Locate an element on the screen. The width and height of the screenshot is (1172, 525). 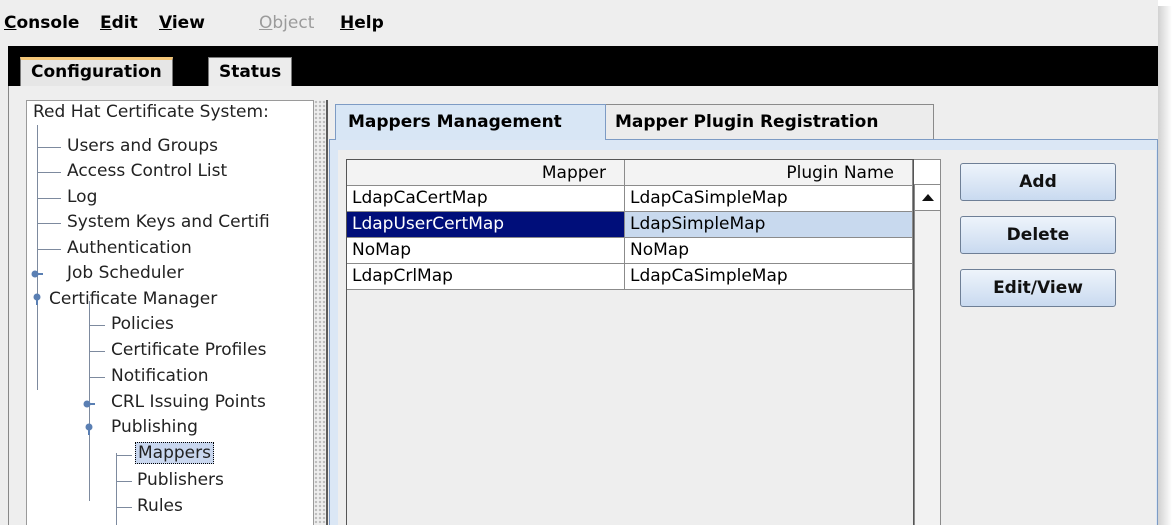
menu-console: Console is located at coordinates (41, 23).